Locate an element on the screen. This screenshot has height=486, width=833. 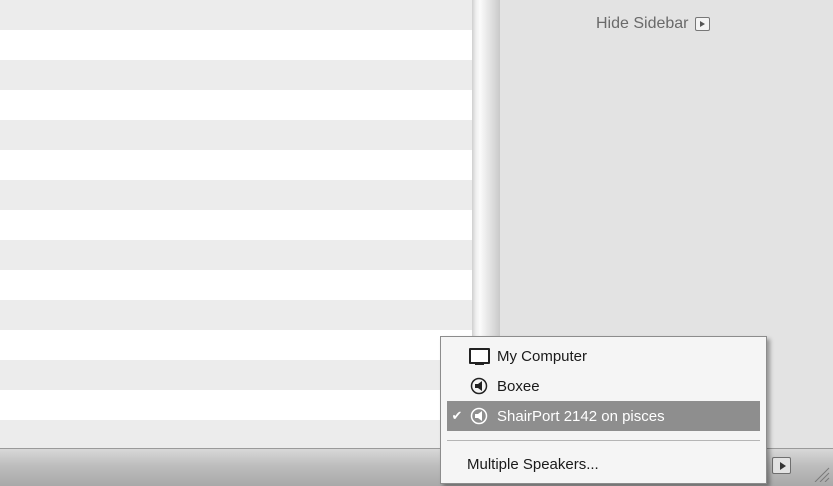
menu-item-label: Boxee is located at coordinates (518, 386).